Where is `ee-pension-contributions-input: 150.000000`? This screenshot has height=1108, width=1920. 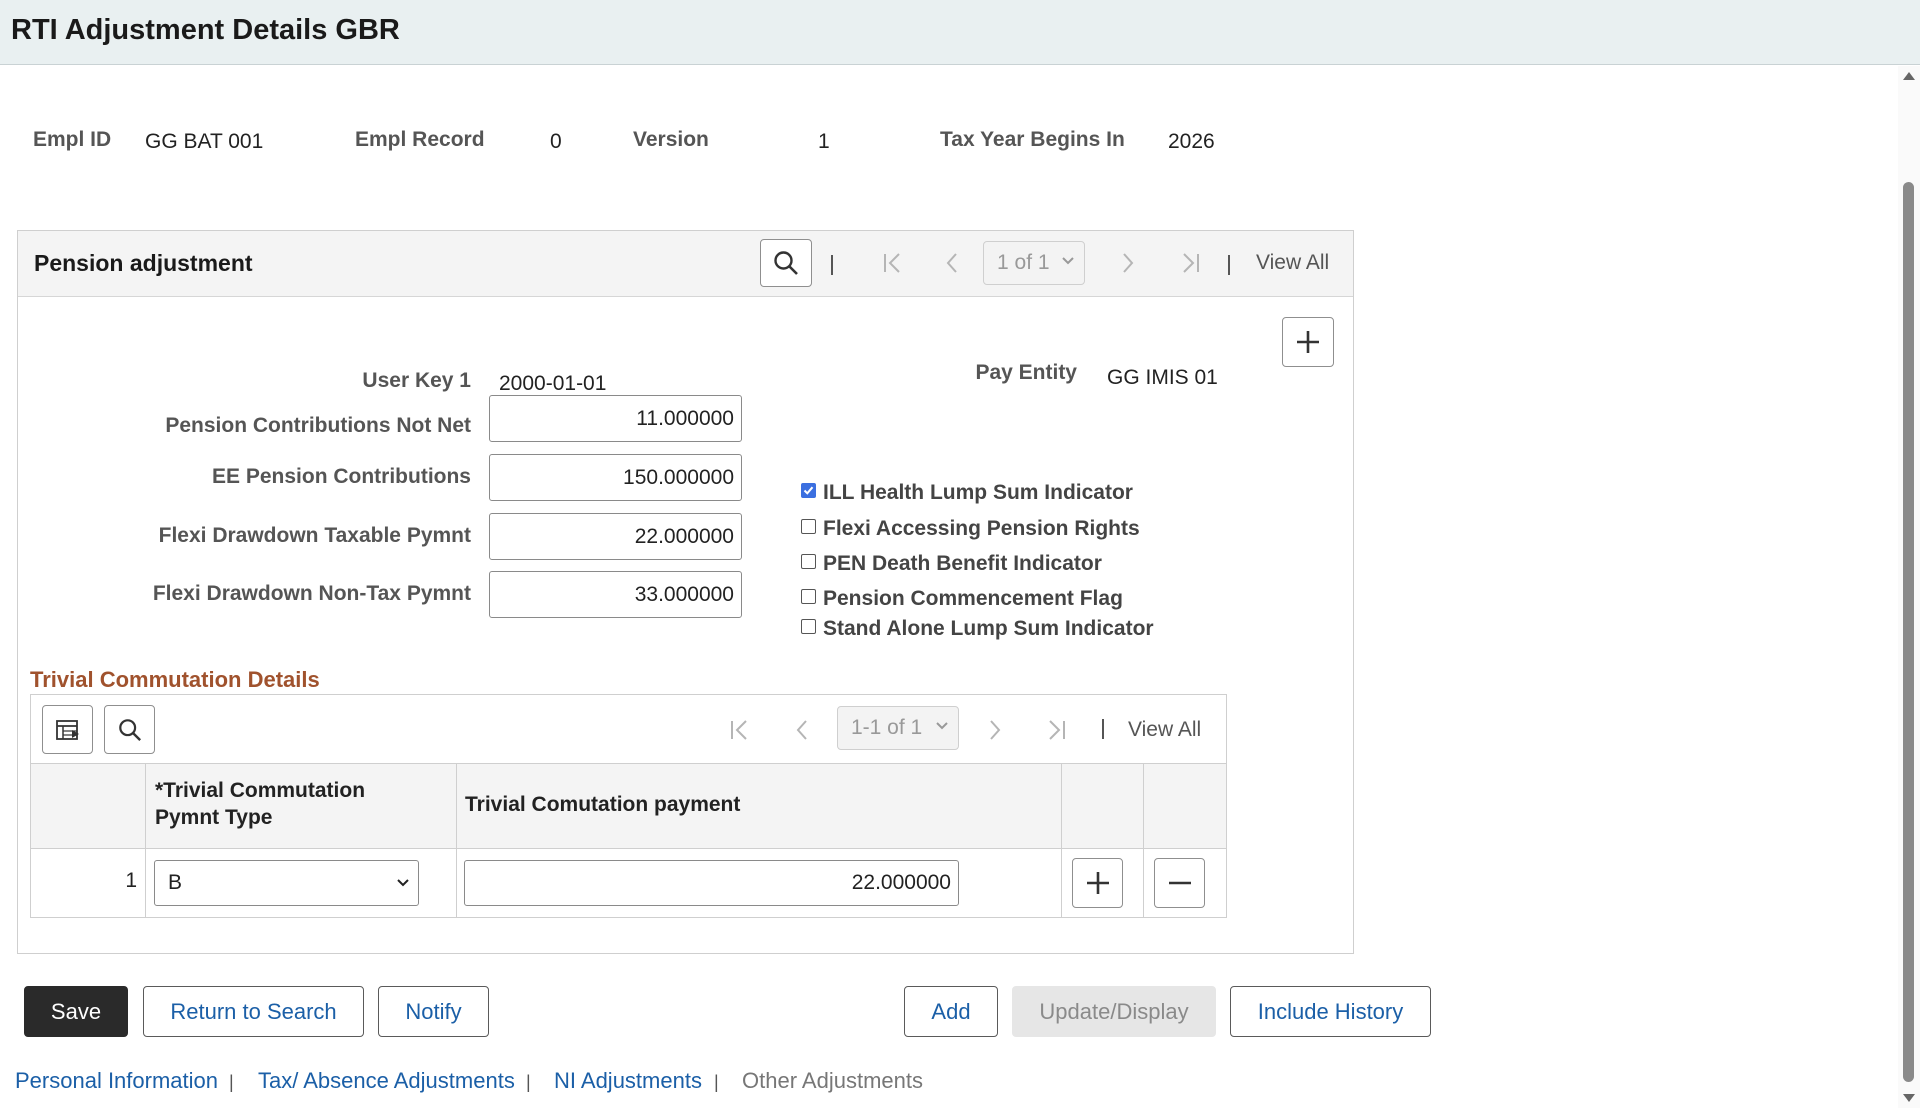
ee-pension-contributions-input: 150.000000 is located at coordinates (615, 477).